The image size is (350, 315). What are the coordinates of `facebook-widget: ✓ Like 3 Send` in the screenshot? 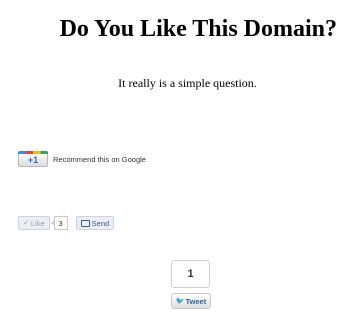 It's located at (66, 223).